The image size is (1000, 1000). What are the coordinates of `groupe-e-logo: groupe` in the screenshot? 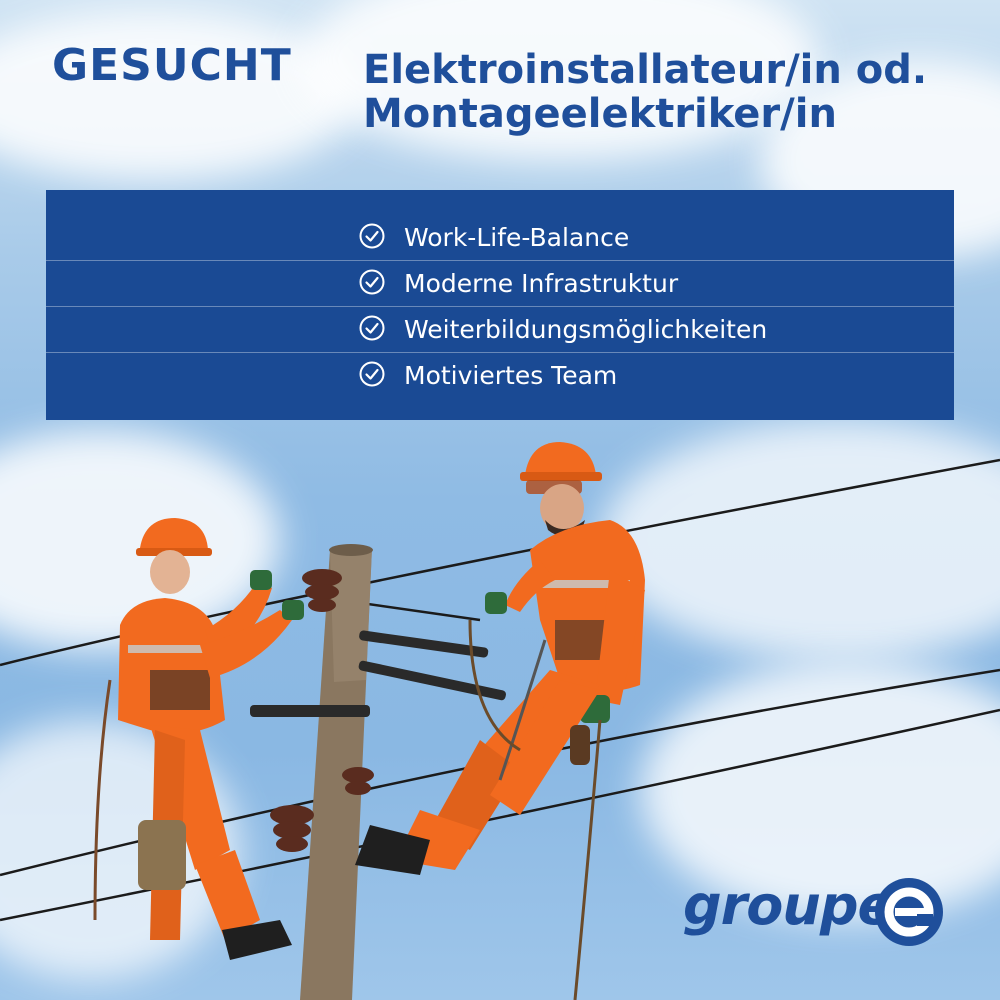 It's located at (819, 910).